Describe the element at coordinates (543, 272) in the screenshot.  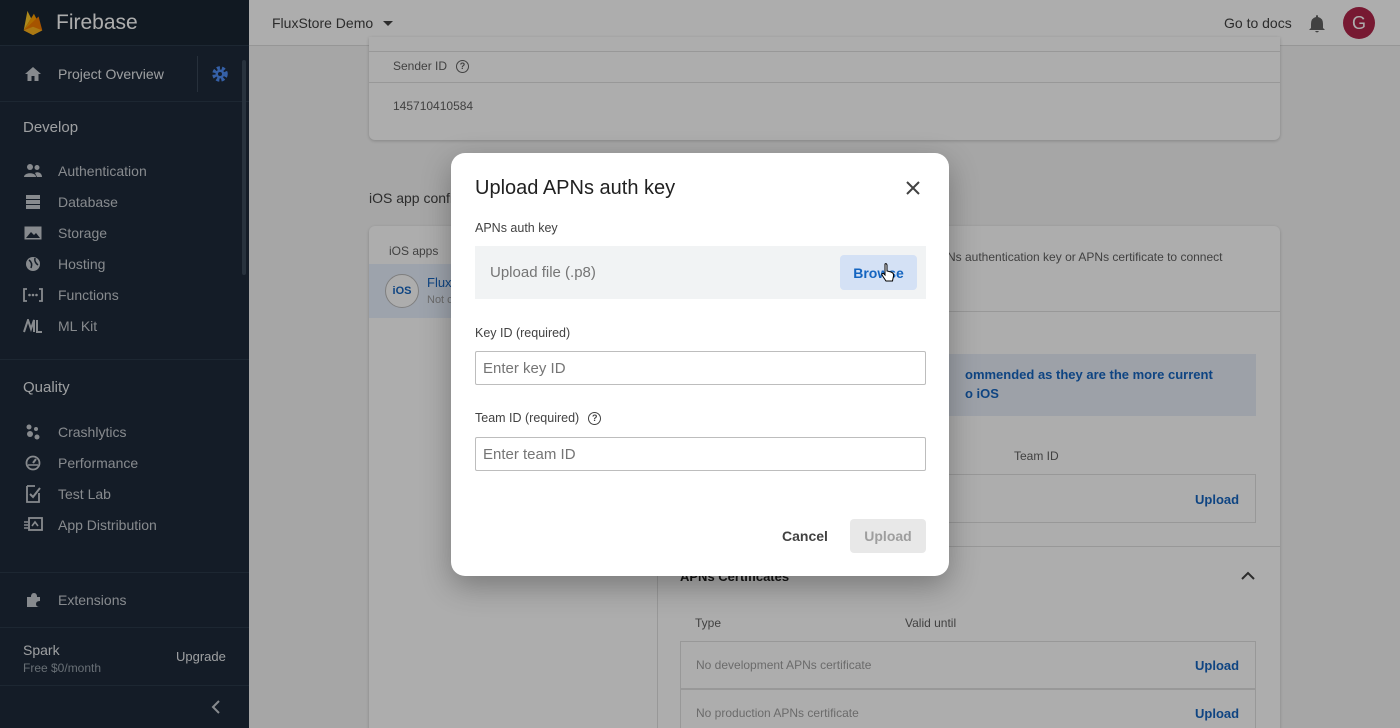
I see `upload-placeholder: Upload file (.p8)` at that location.